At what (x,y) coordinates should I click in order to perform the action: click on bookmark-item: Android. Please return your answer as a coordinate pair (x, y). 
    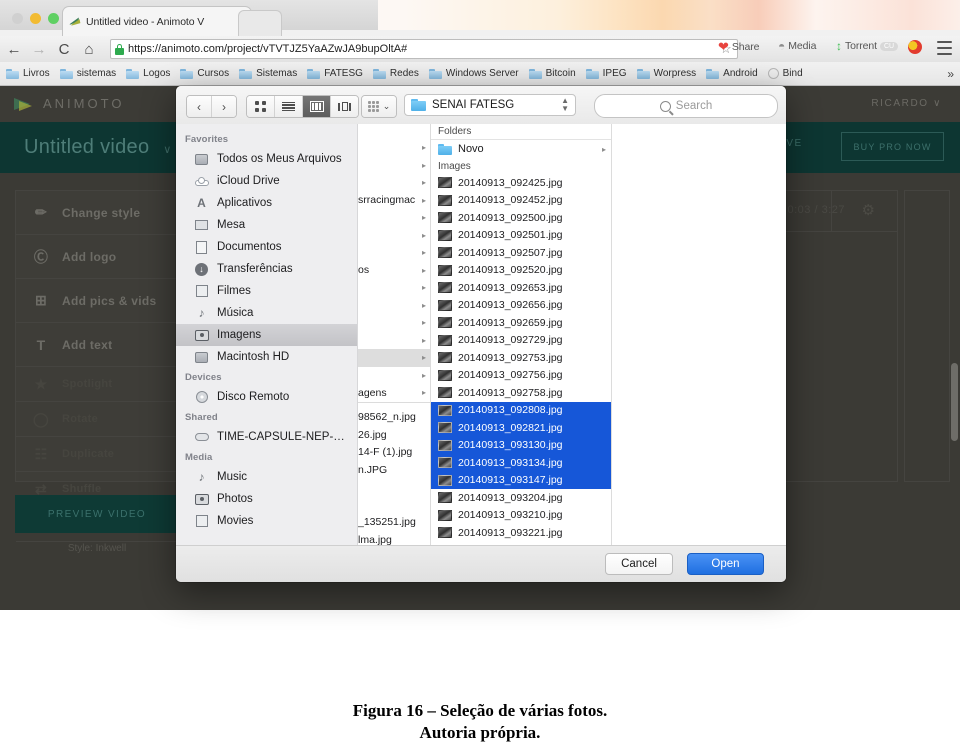
    Looking at the image, I should click on (732, 73).